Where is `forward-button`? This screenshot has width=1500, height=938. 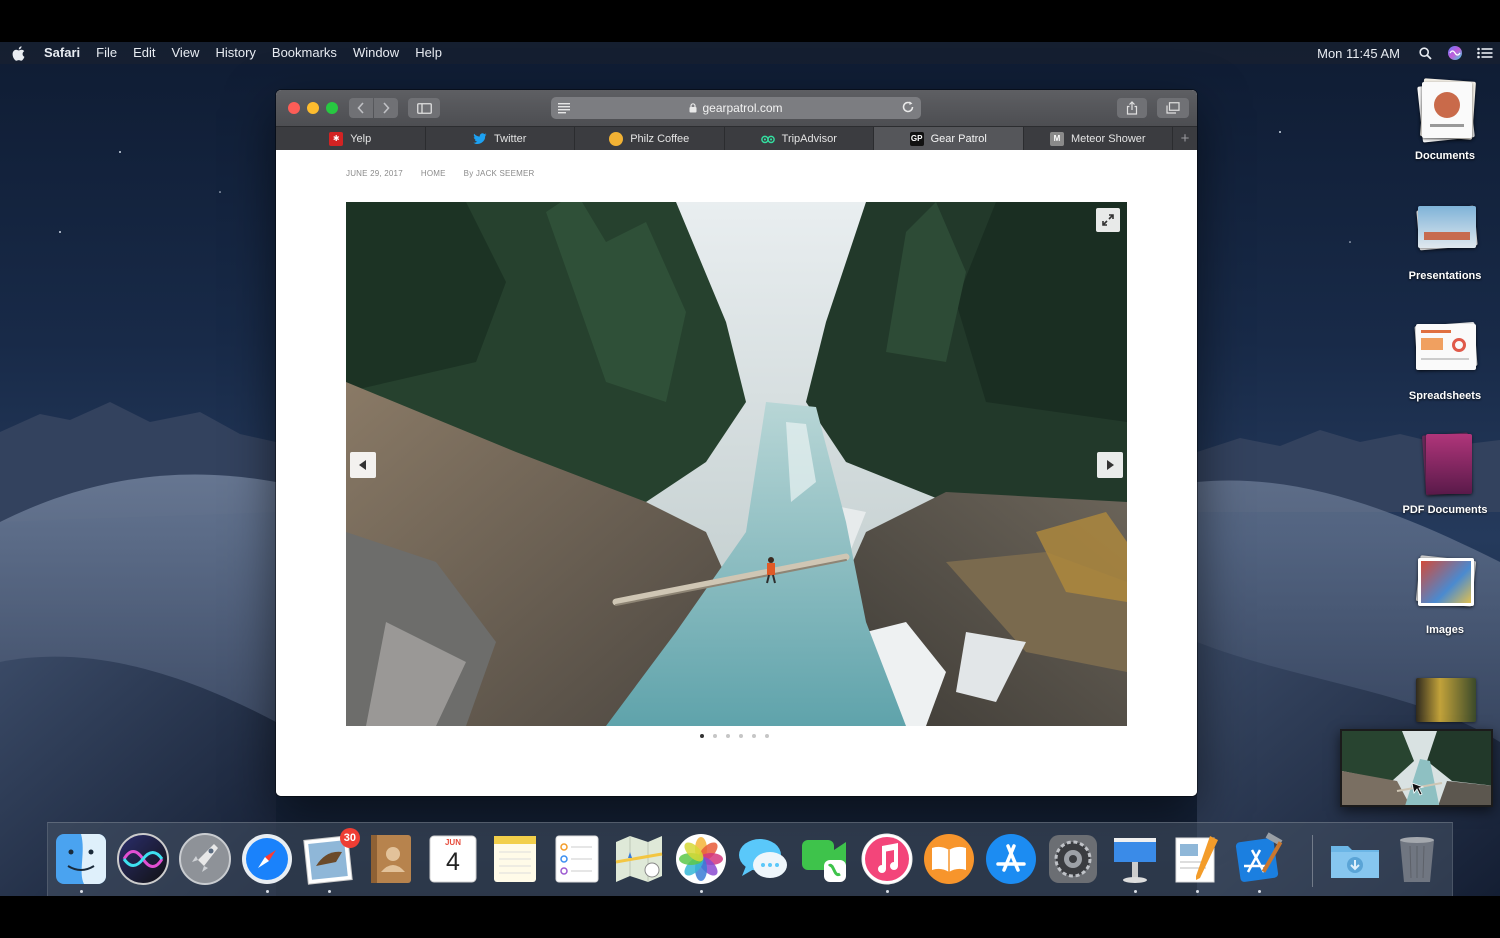 forward-button is located at coordinates (386, 108).